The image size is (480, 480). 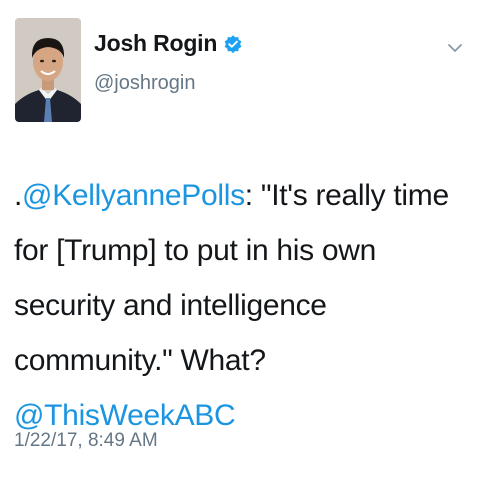 I want to click on avatar-image, so click(x=48, y=70).